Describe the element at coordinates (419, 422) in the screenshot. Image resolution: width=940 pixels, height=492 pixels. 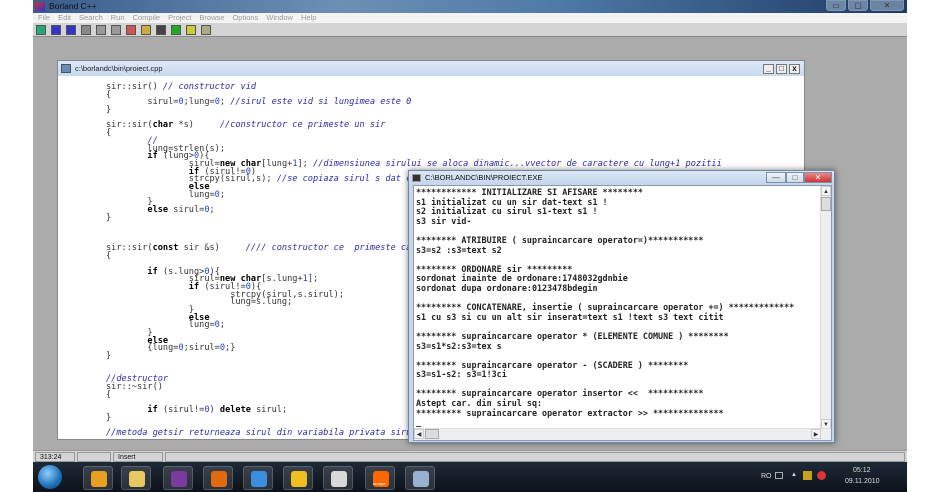
I see `console-line: _` at that location.